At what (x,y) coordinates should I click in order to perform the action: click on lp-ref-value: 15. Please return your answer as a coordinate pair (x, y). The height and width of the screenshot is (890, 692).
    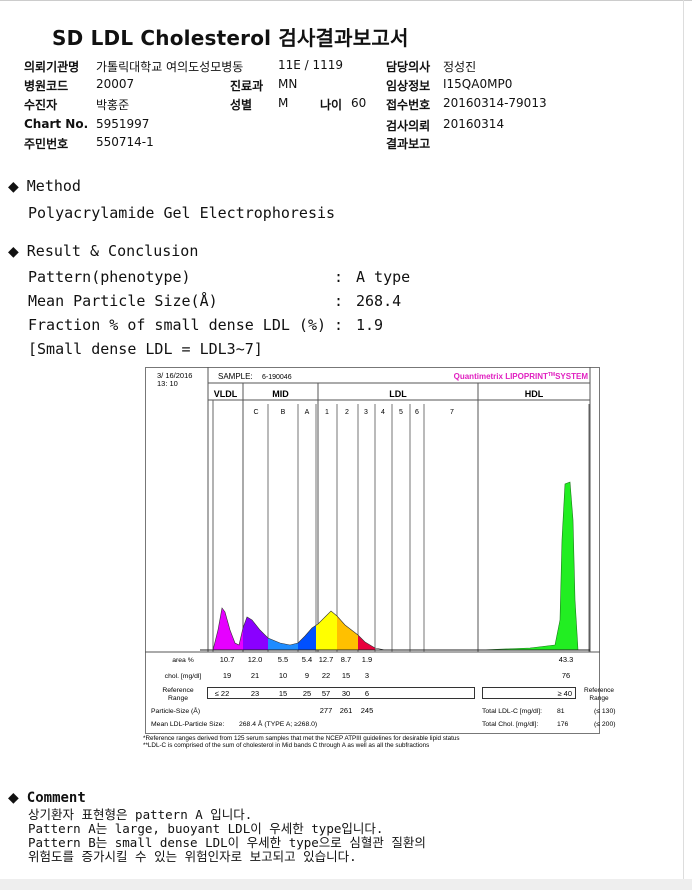
    Looking at the image, I should click on (283, 693).